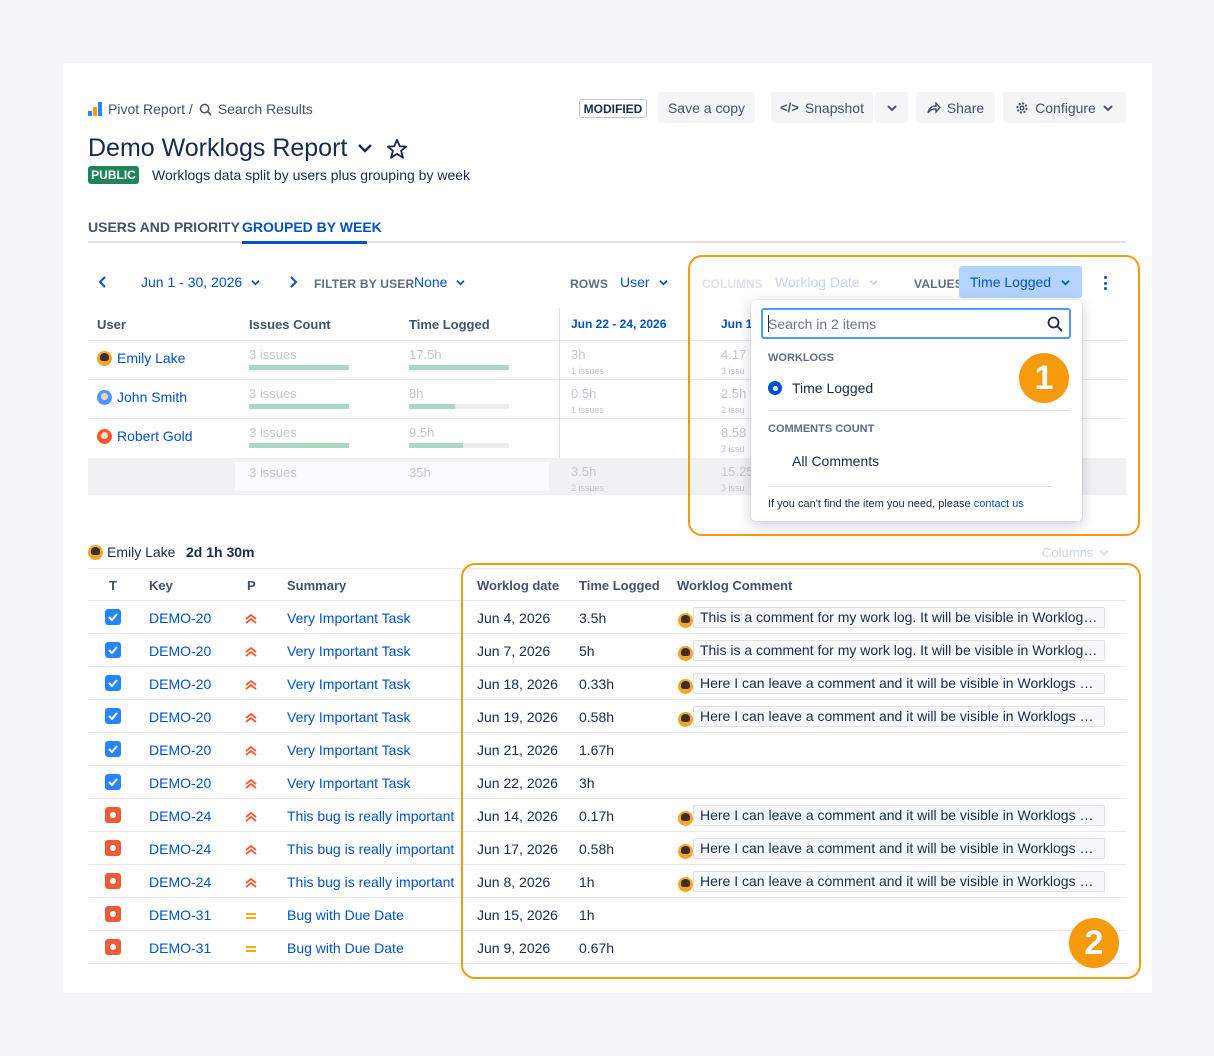  I want to click on breadcrumb: Pivot Report / Search Results, so click(200, 109).